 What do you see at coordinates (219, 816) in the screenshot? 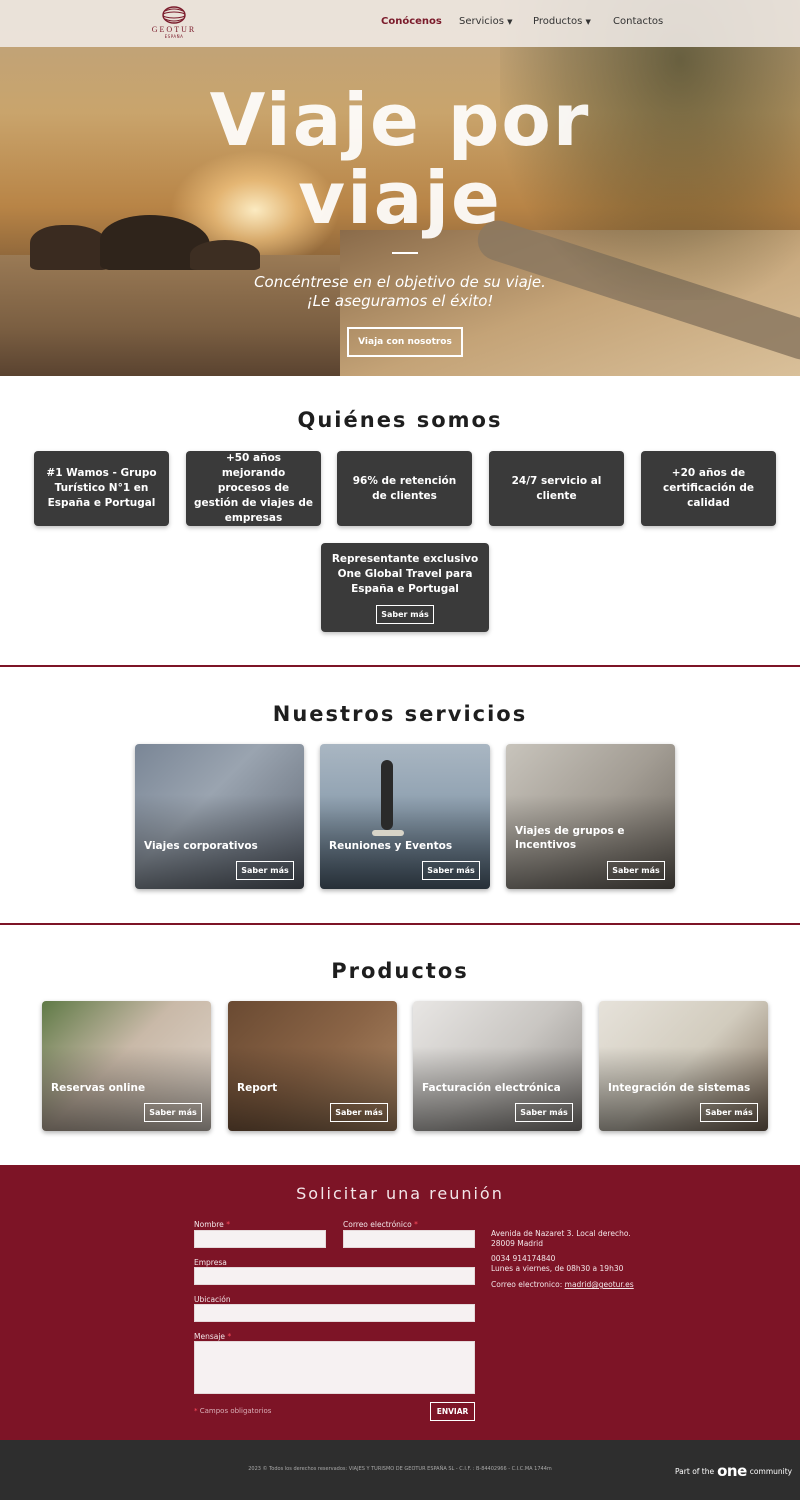
I see `service-card-corporate: Viajes corporativos Saber más` at bounding box center [219, 816].